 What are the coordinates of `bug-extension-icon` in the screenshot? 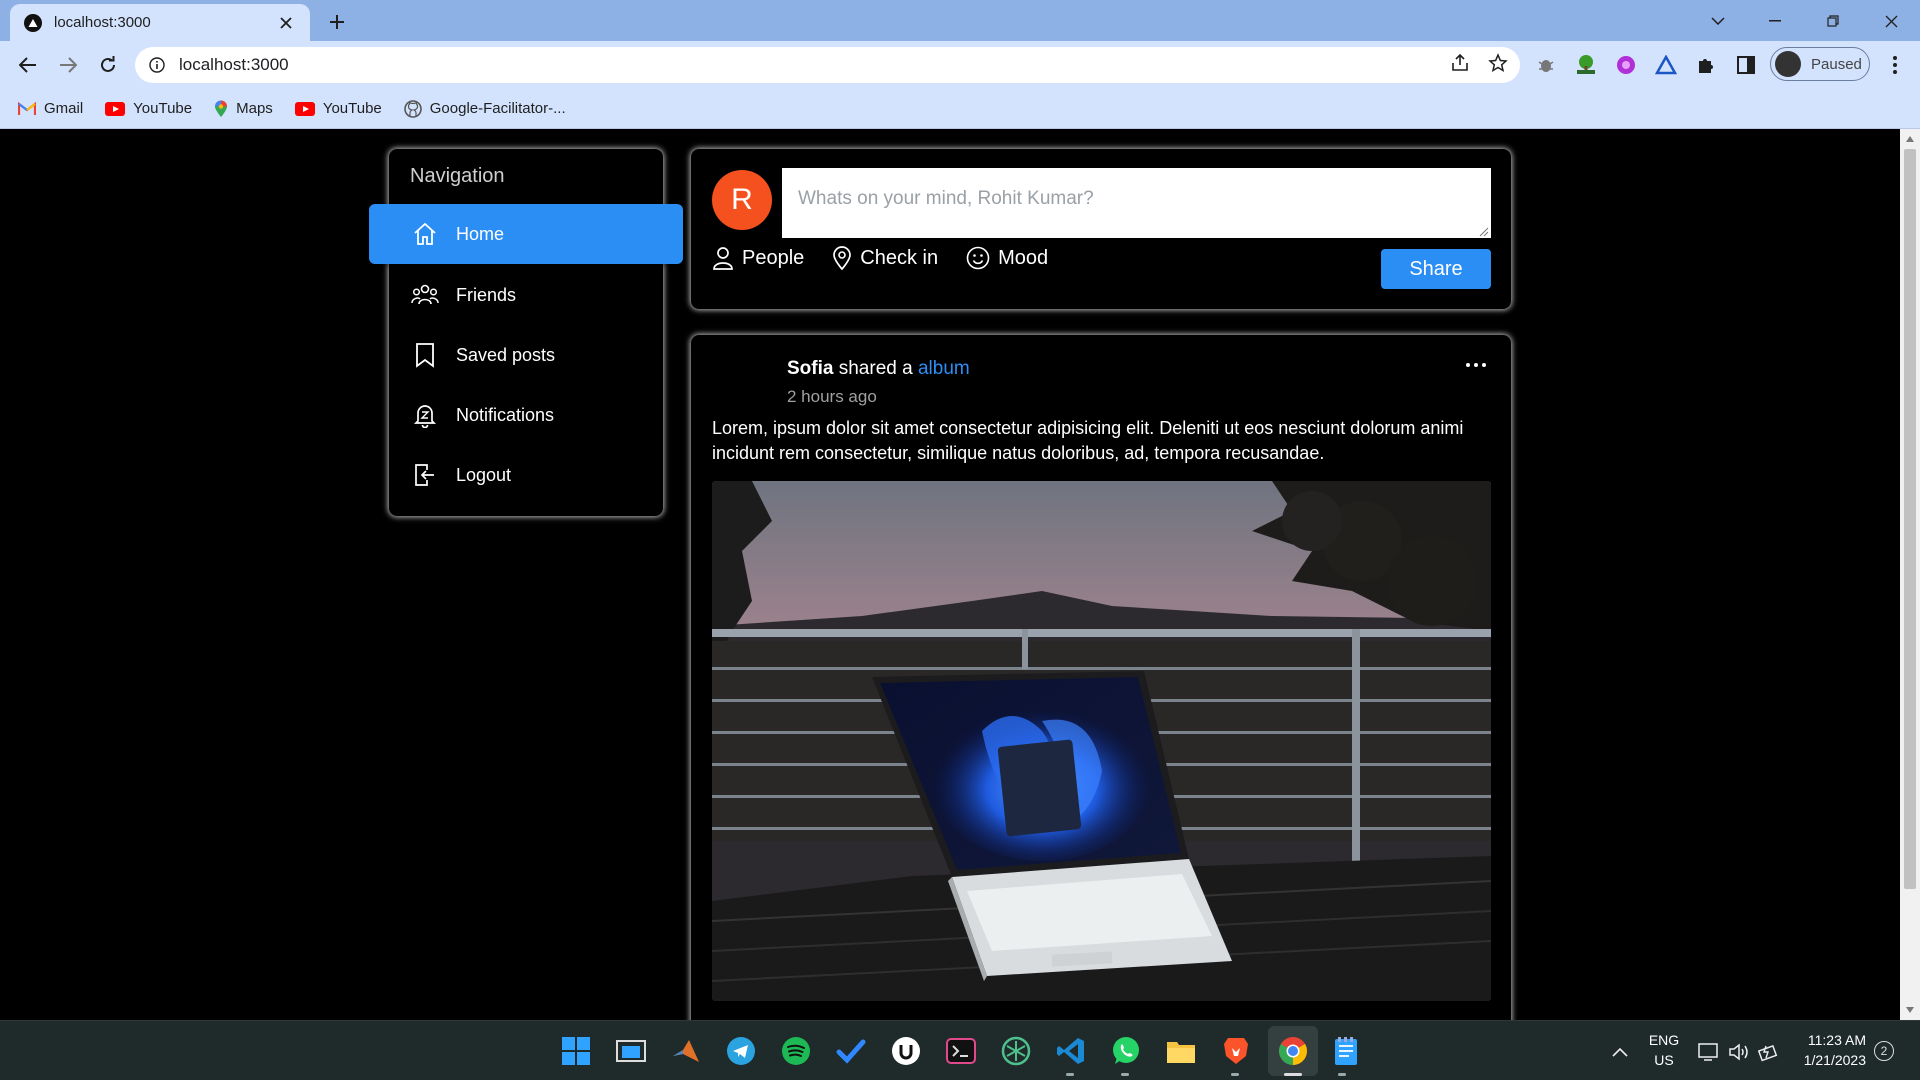 It's located at (1546, 65).